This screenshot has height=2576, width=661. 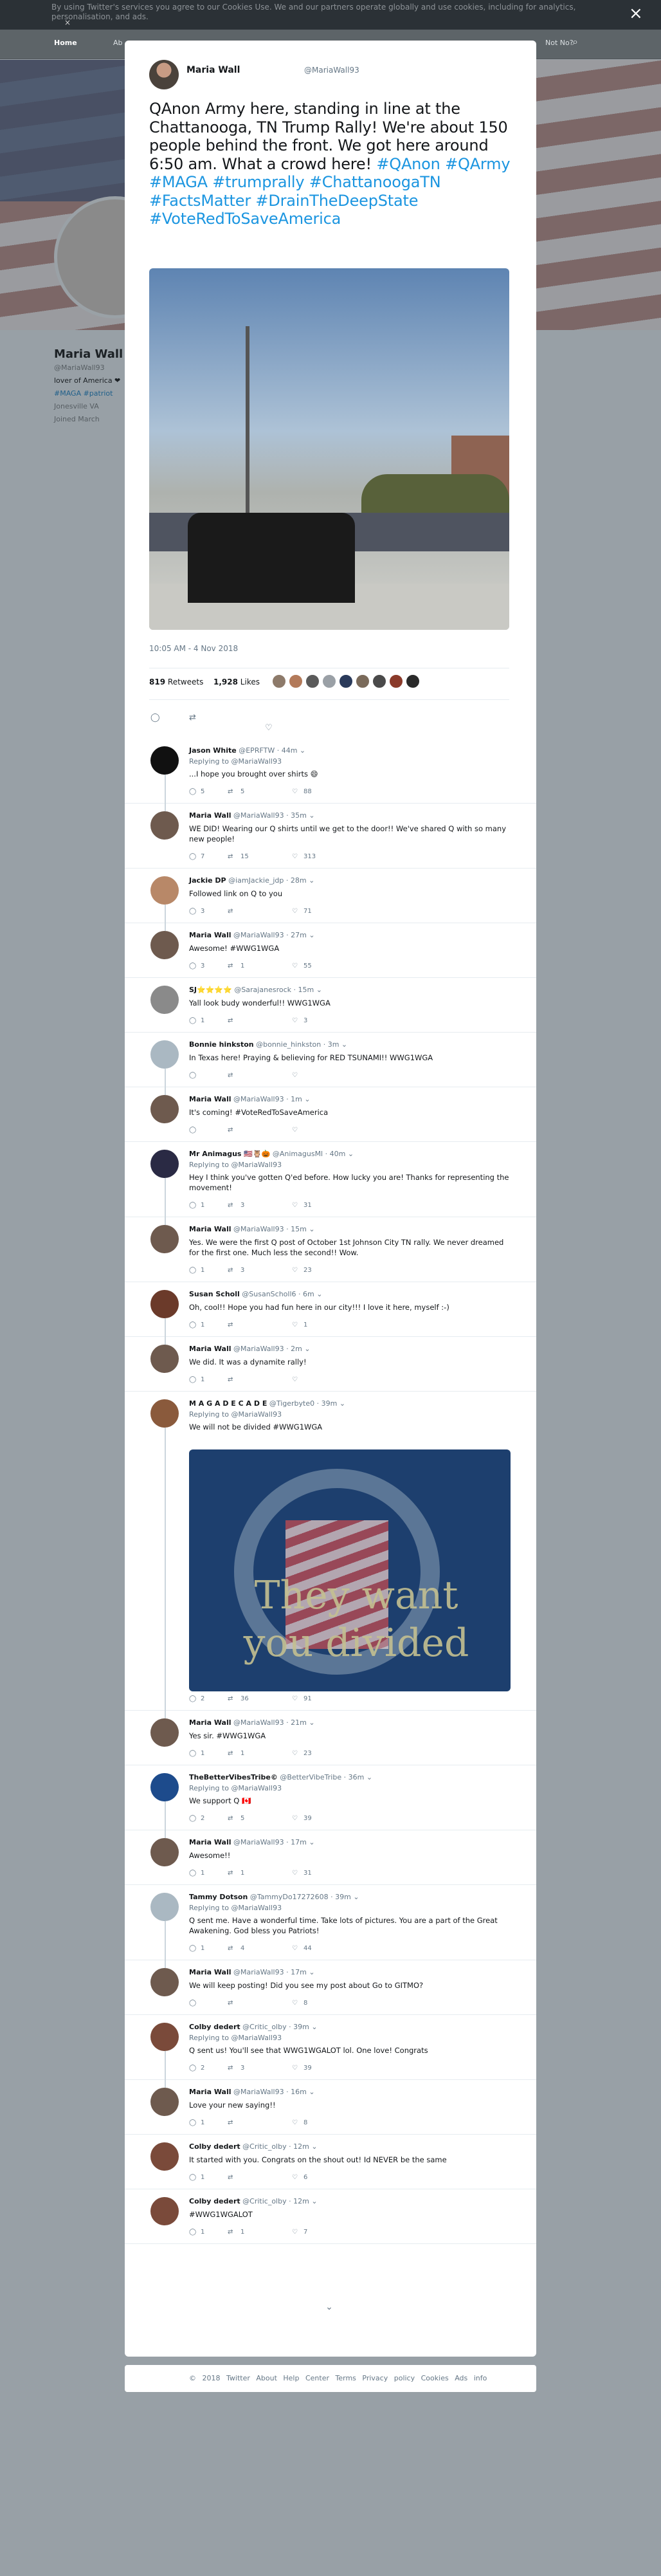 What do you see at coordinates (308, 1818) in the screenshot?
I see `like-count: 39` at bounding box center [308, 1818].